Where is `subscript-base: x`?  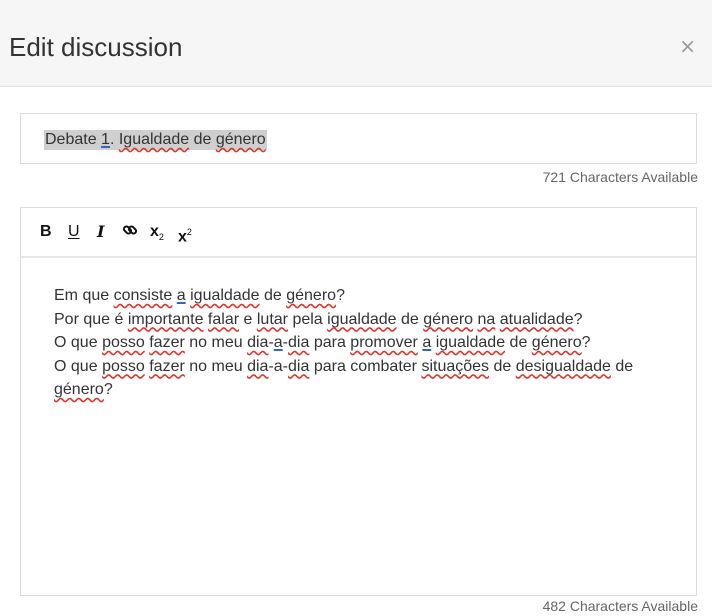
subscript-base: x is located at coordinates (154, 231).